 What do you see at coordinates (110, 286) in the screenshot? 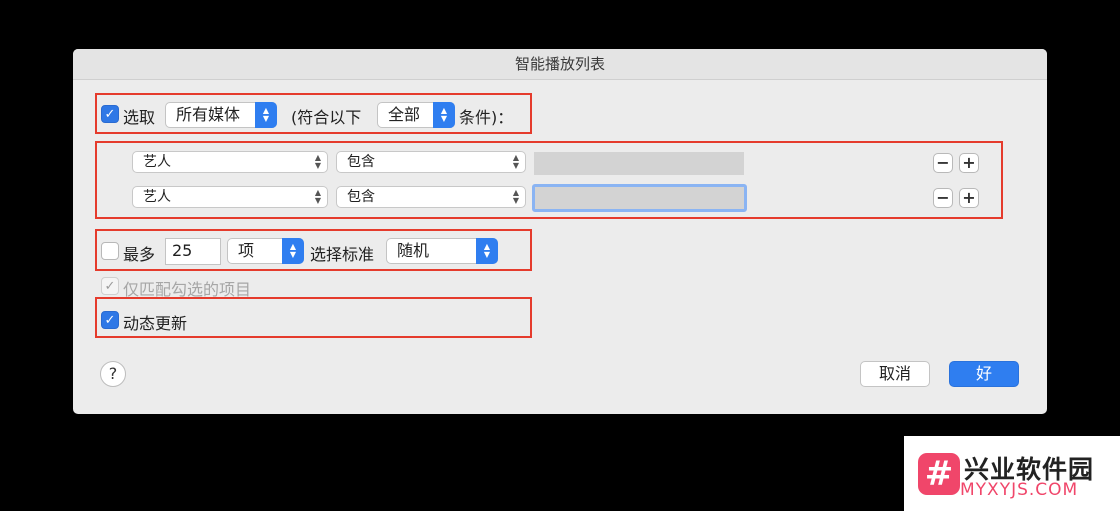
I see `checked-only-checkbox: ✓` at bounding box center [110, 286].